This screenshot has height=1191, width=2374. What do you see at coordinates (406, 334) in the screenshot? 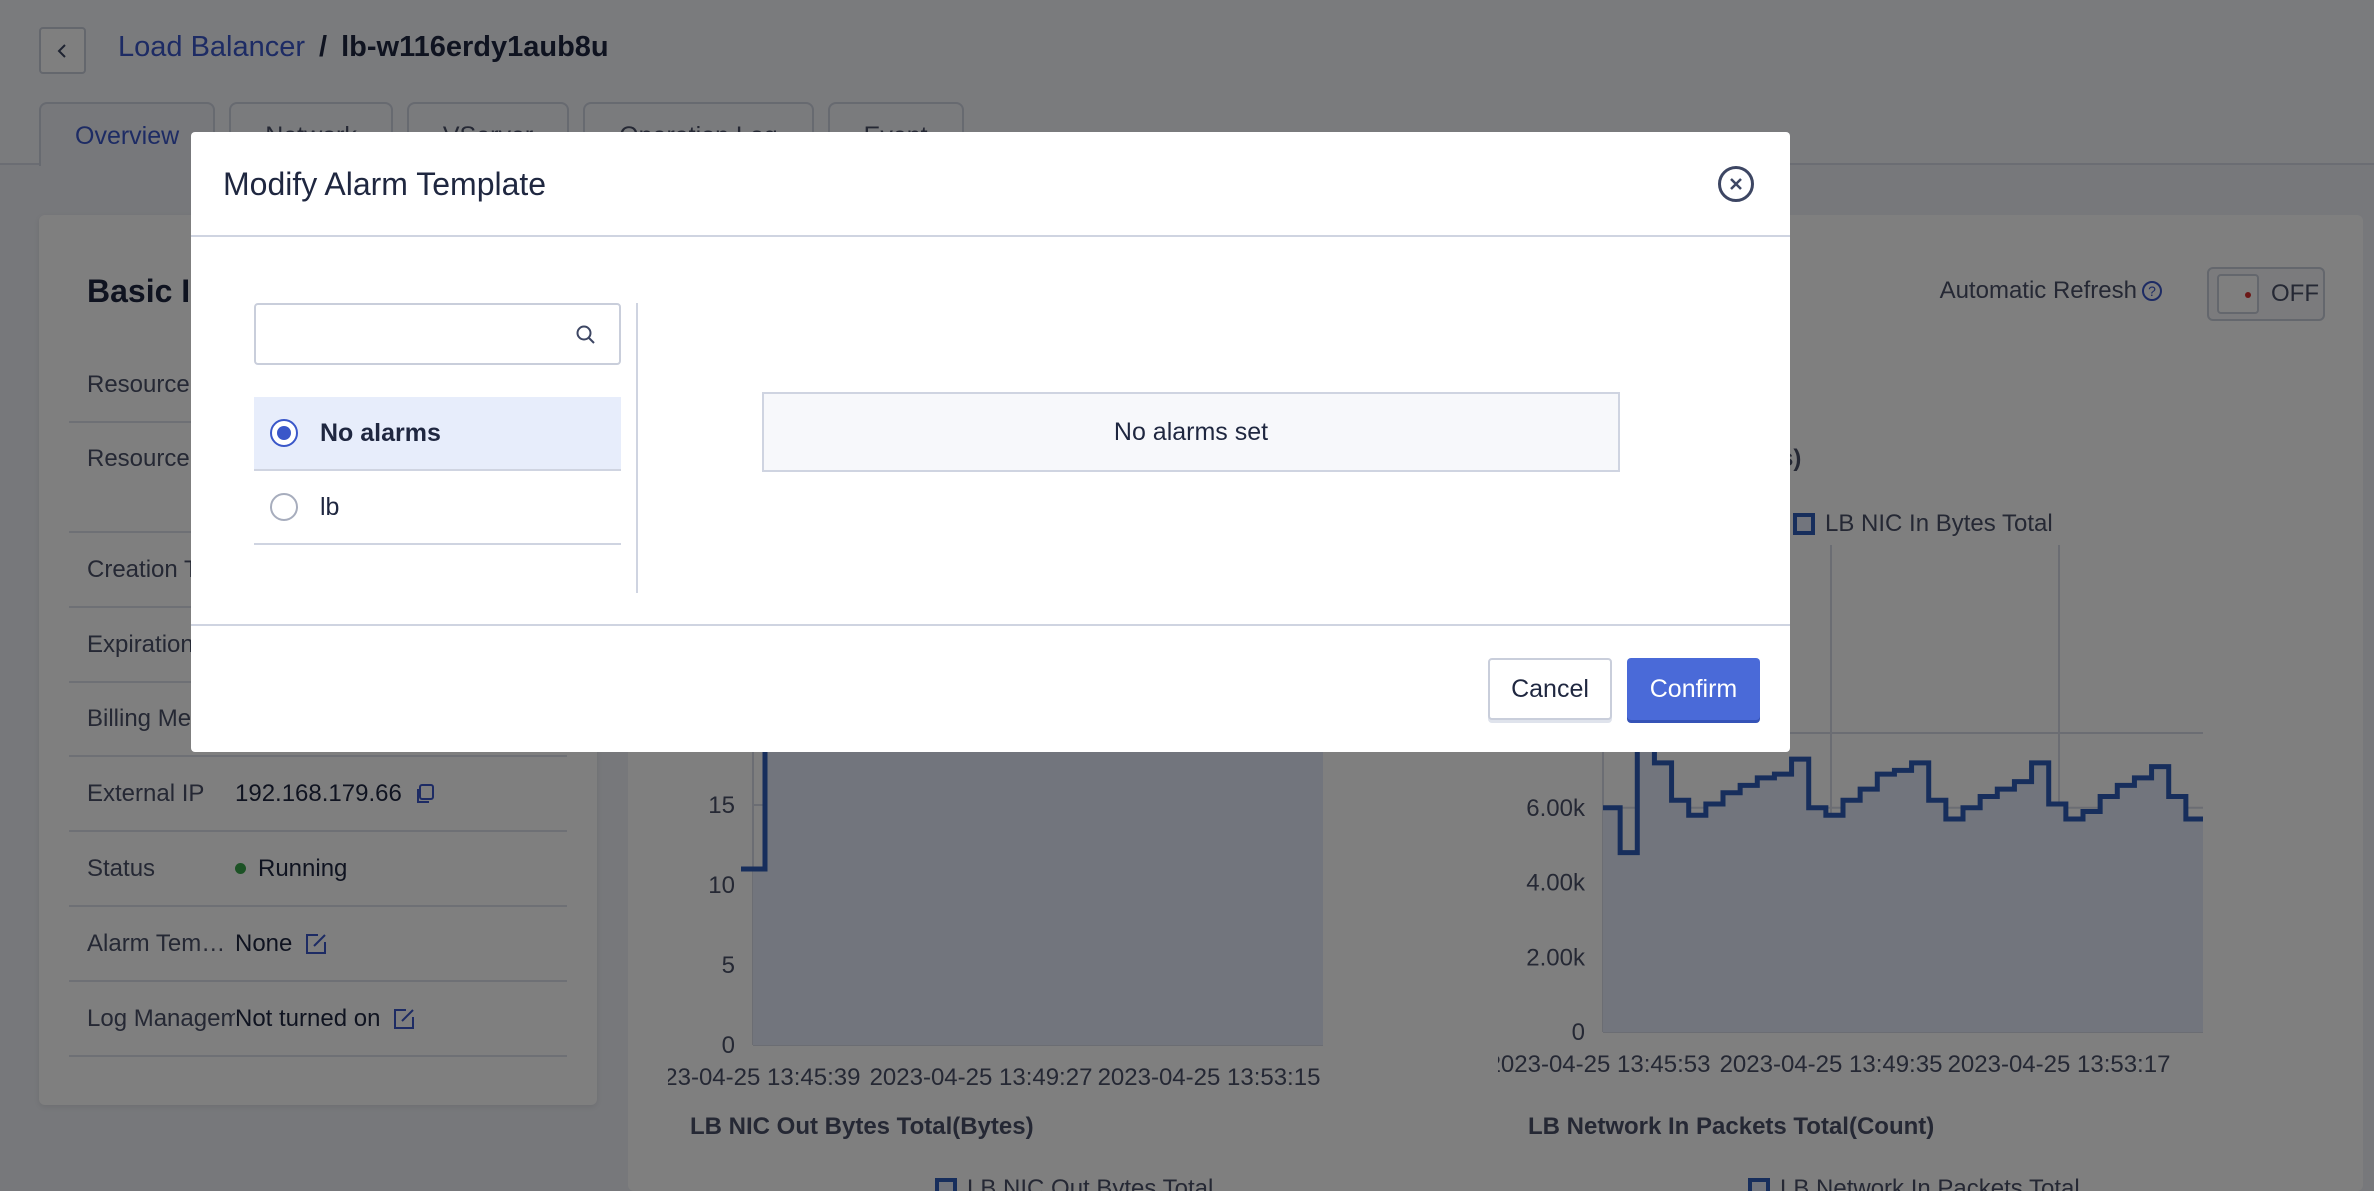
I see `search-input` at bounding box center [406, 334].